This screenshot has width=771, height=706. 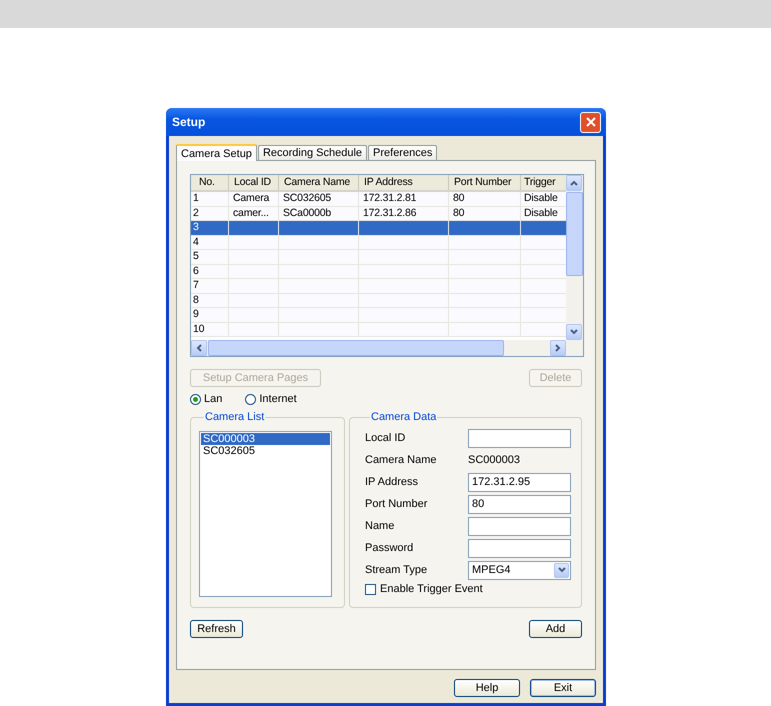 I want to click on table-row: 8, so click(x=378, y=301).